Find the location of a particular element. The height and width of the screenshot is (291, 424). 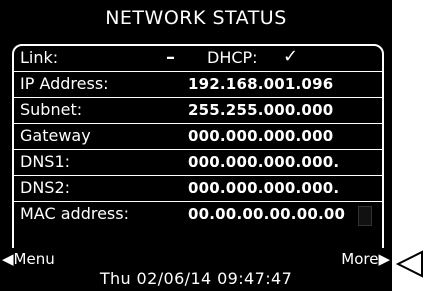

gateway-value: 000.000.000.000 is located at coordinates (261, 136).